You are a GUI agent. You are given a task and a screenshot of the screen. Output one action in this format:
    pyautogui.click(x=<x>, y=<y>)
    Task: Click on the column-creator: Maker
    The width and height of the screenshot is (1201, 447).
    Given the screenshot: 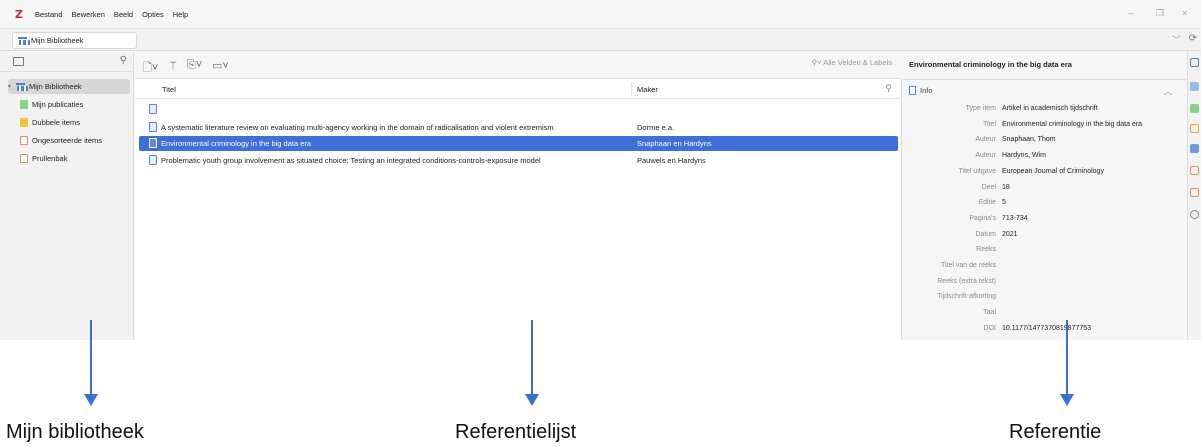 What is the action you would take?
    pyautogui.click(x=647, y=89)
    